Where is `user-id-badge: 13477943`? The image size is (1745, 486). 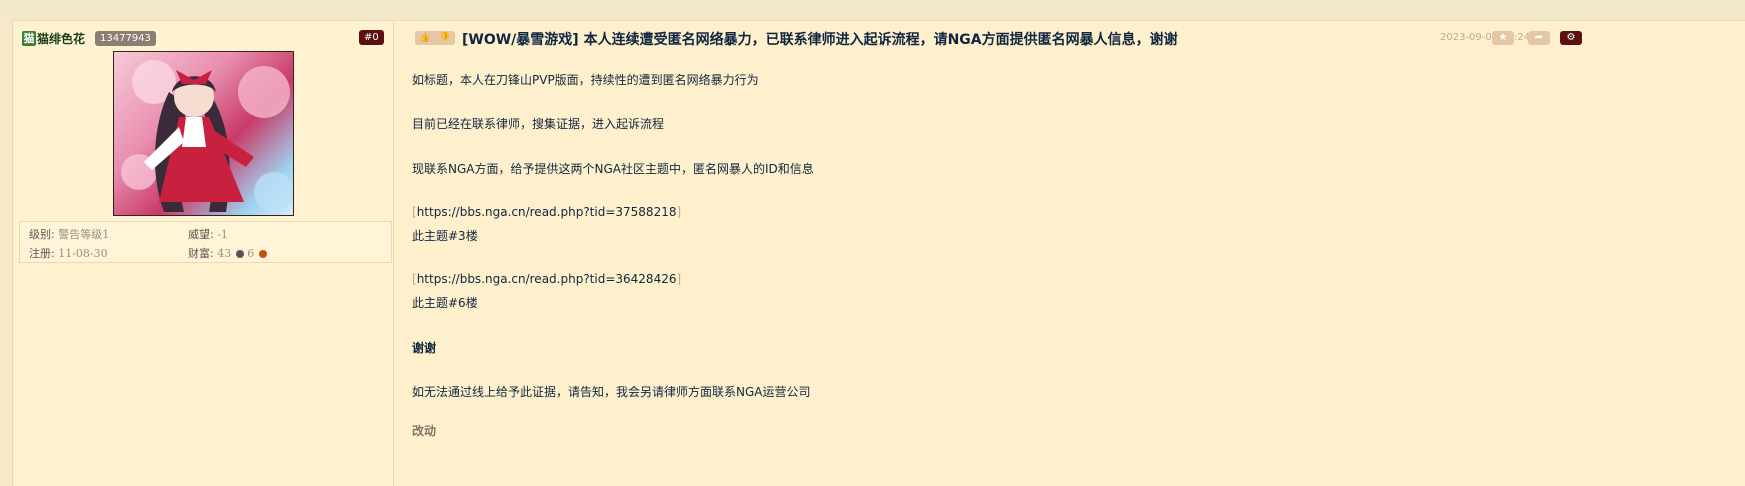
user-id-badge: 13477943 is located at coordinates (125, 38).